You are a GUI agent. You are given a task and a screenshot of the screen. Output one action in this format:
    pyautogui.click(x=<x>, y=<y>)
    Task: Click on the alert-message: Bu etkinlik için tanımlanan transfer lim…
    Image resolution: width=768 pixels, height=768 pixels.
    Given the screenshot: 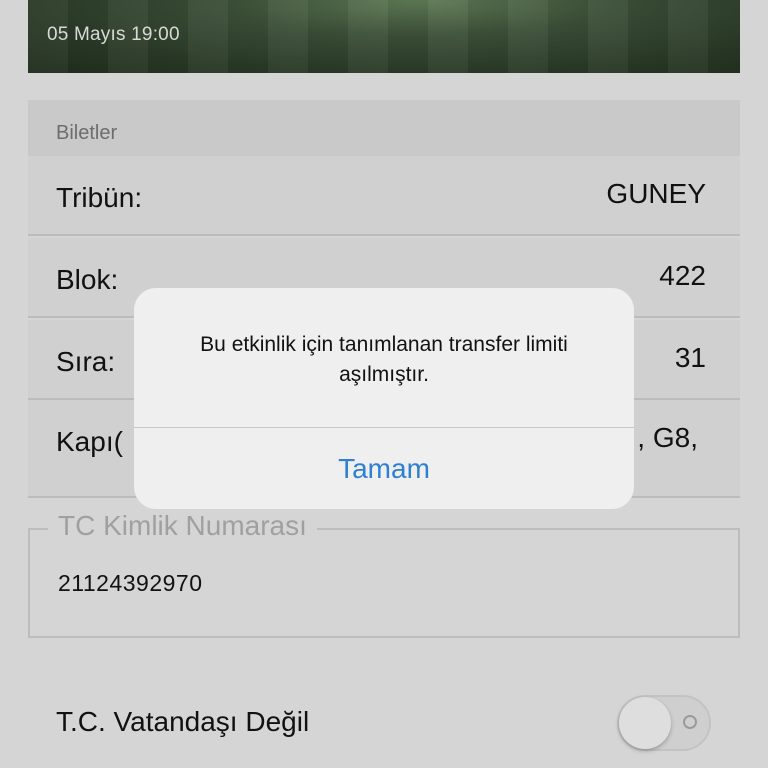 What is the action you would take?
    pyautogui.click(x=384, y=359)
    